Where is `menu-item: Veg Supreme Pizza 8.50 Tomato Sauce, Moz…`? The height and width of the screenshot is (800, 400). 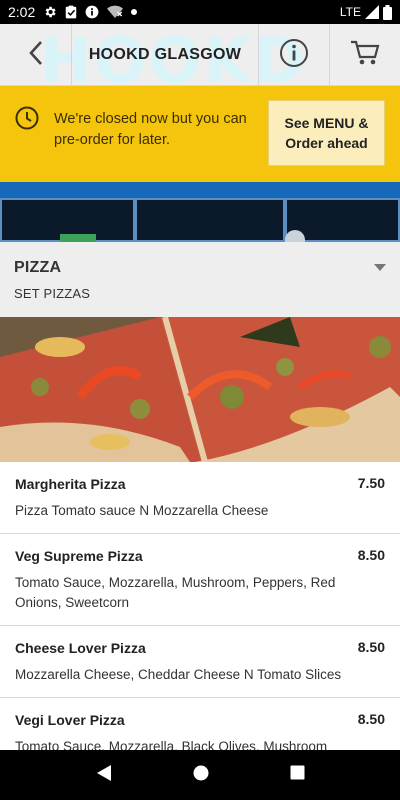 menu-item: Veg Supreme Pizza 8.50 Tomato Sauce, Moz… is located at coordinates (200, 580).